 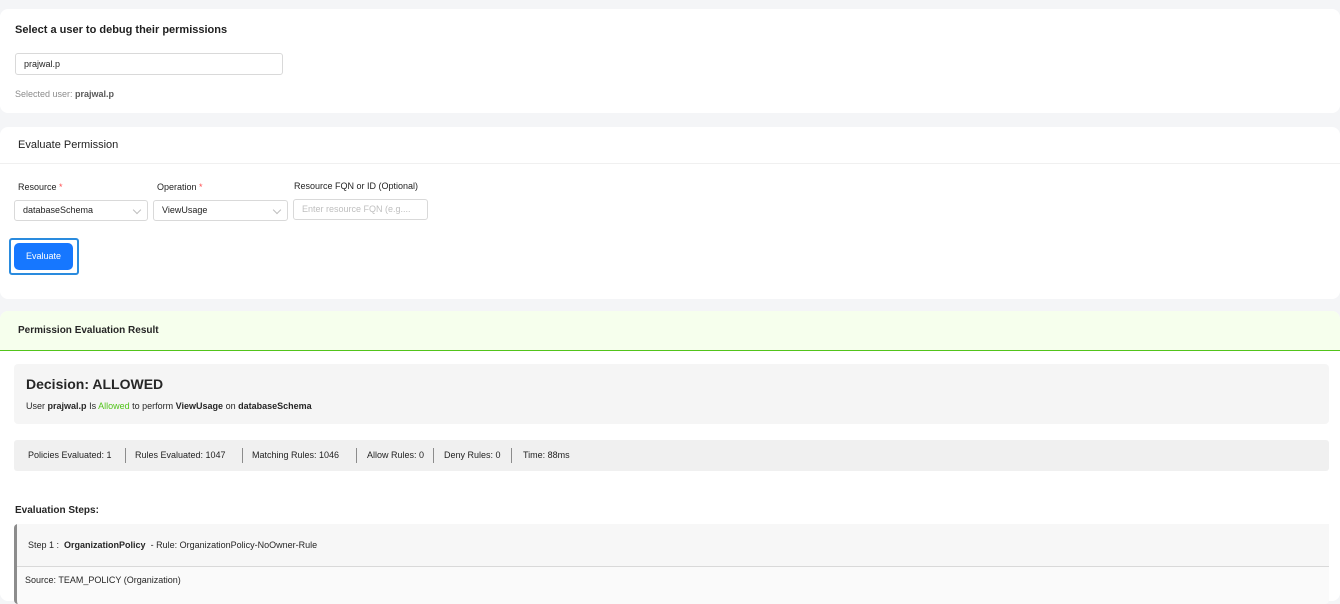 I want to click on user-select-heading: Select a user to debug their permissions, so click(x=121, y=30).